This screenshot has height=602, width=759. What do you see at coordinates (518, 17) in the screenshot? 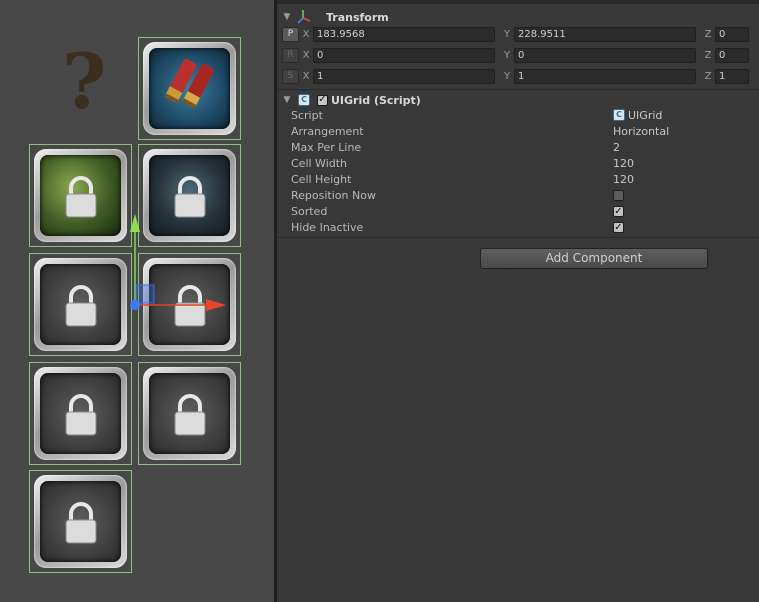
I see `transform-header: ▼ Transform` at bounding box center [518, 17].